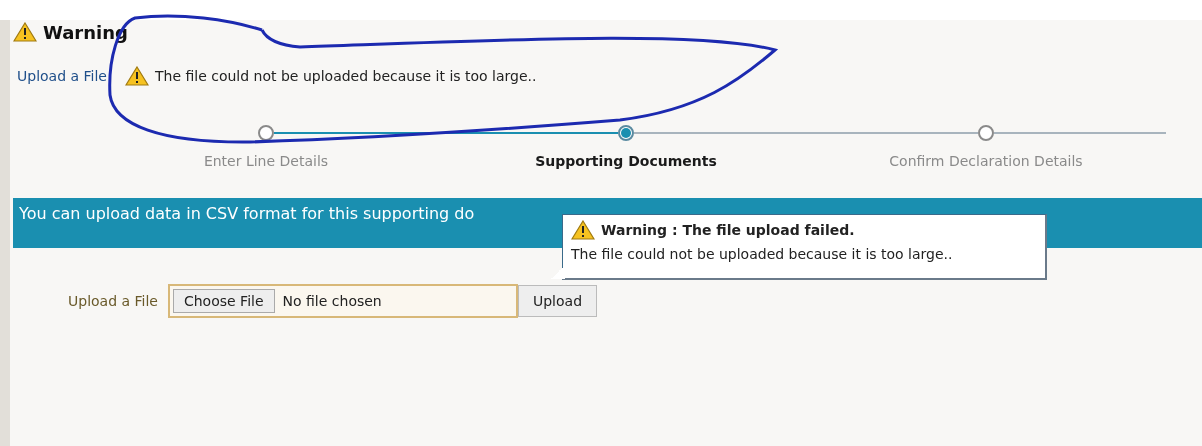 The width and height of the screenshot is (1202, 446). I want to click on file-input: Choose File No file chosen, so click(342, 301).